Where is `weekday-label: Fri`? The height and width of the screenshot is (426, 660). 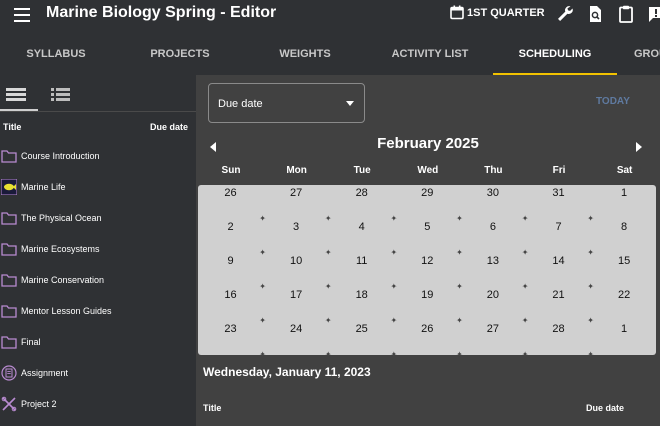 weekday-label: Fri is located at coordinates (559, 170).